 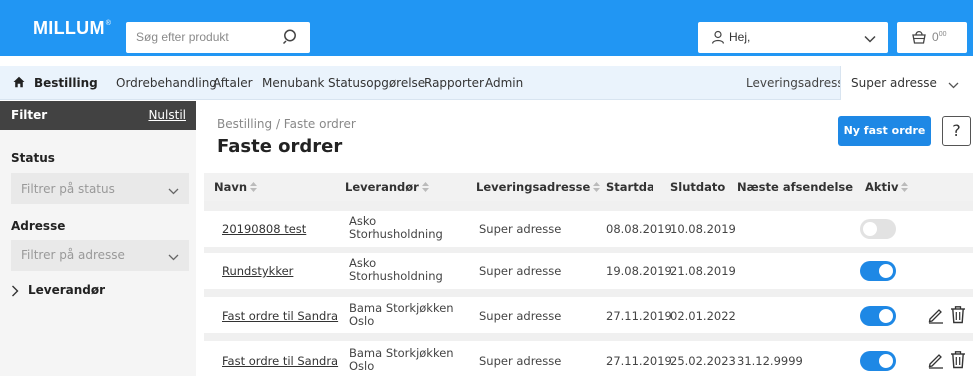 I want to click on address-label: Adresse, so click(x=38, y=226).